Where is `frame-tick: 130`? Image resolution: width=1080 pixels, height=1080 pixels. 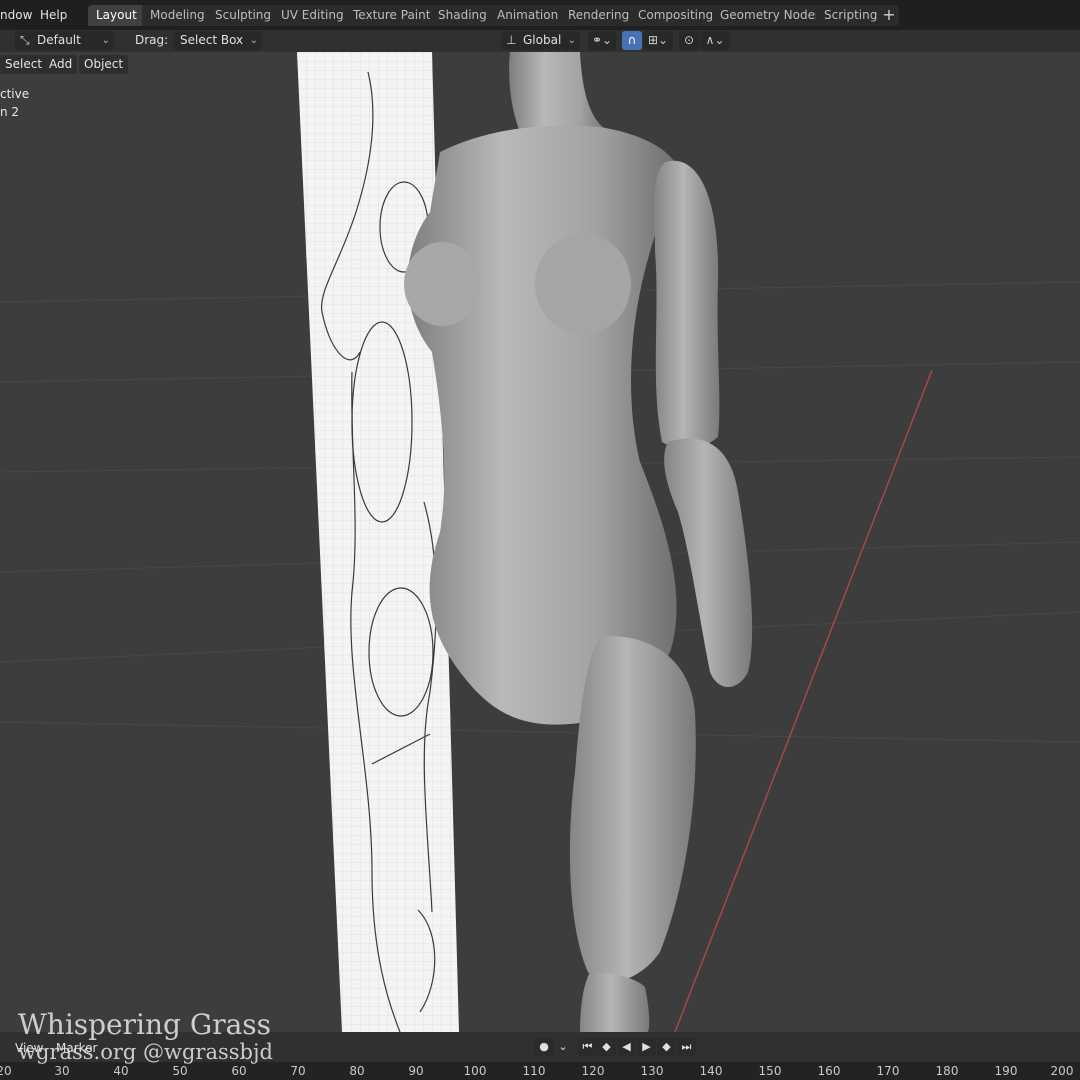
frame-tick: 130 is located at coordinates (652, 1071).